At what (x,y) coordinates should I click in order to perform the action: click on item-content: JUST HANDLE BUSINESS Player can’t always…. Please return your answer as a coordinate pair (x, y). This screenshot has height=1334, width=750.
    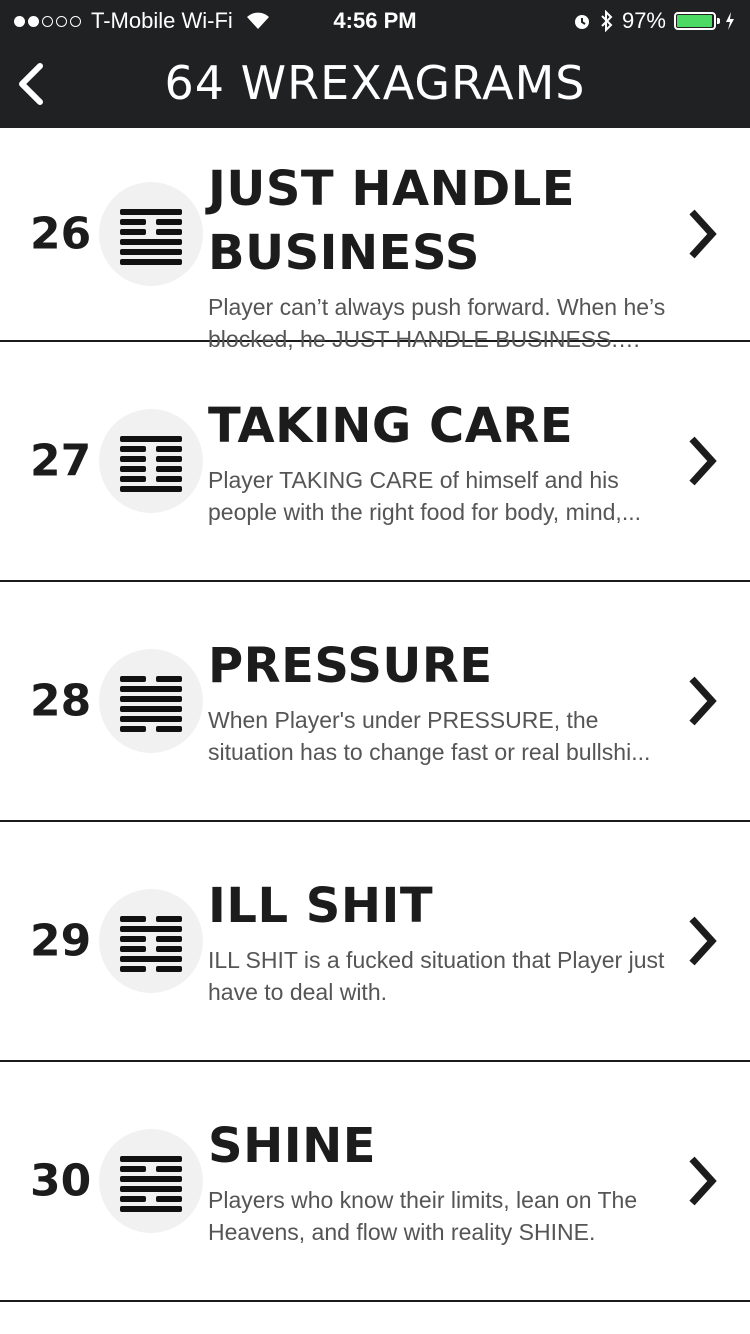
    Looking at the image, I should click on (444, 256).